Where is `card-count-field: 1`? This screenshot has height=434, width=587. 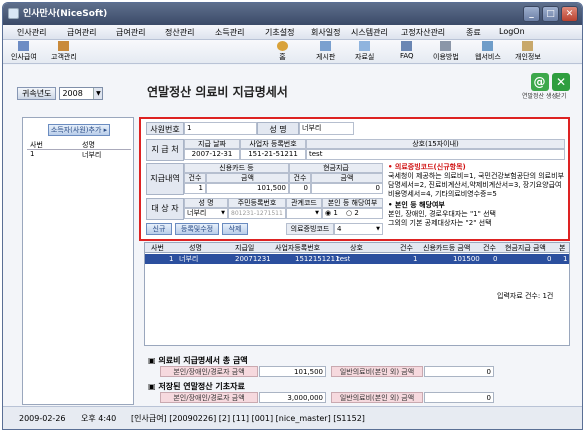
card-count-field: 1 is located at coordinates (195, 188).